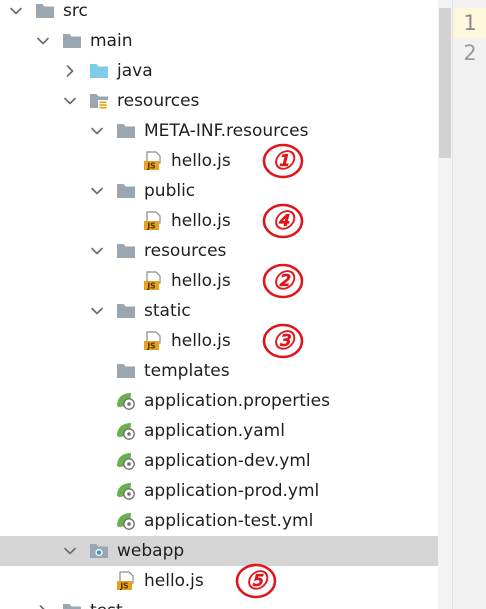  I want to click on tree-node-hello-js-static: JS hello.js ③, so click(219, 341).